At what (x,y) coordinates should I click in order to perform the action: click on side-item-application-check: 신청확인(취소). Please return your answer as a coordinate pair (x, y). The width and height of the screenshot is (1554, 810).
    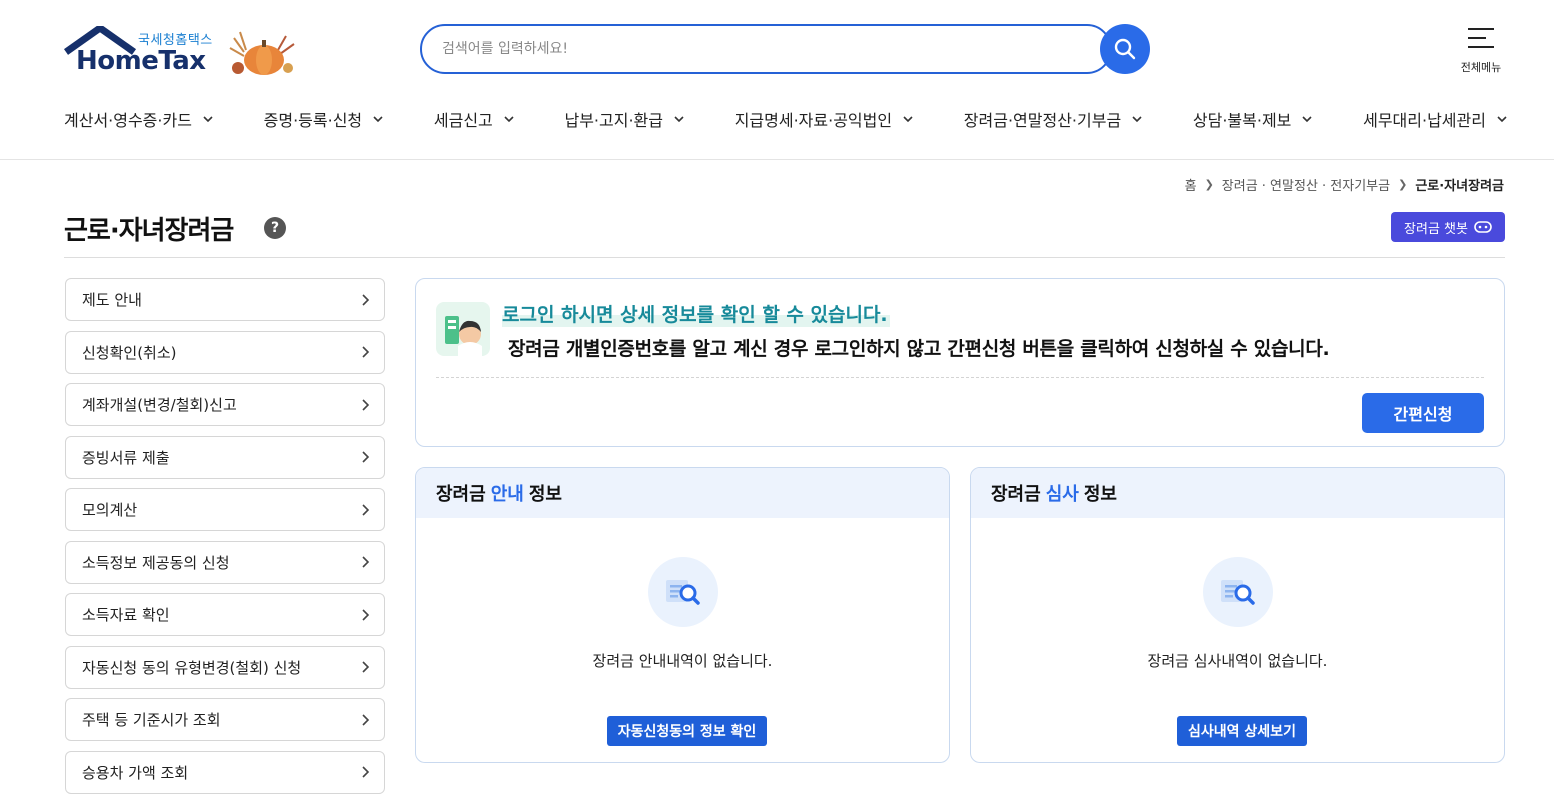
    Looking at the image, I should click on (225, 352).